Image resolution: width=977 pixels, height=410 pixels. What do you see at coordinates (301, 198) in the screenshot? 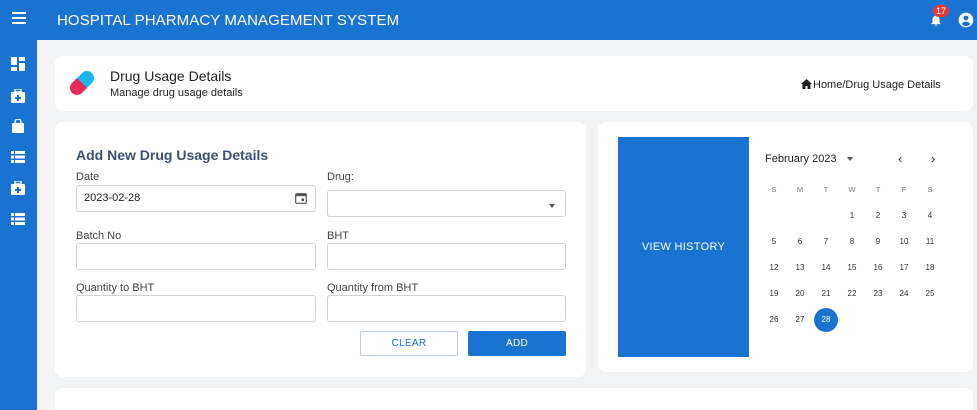
I see `calendar-icon` at bounding box center [301, 198].